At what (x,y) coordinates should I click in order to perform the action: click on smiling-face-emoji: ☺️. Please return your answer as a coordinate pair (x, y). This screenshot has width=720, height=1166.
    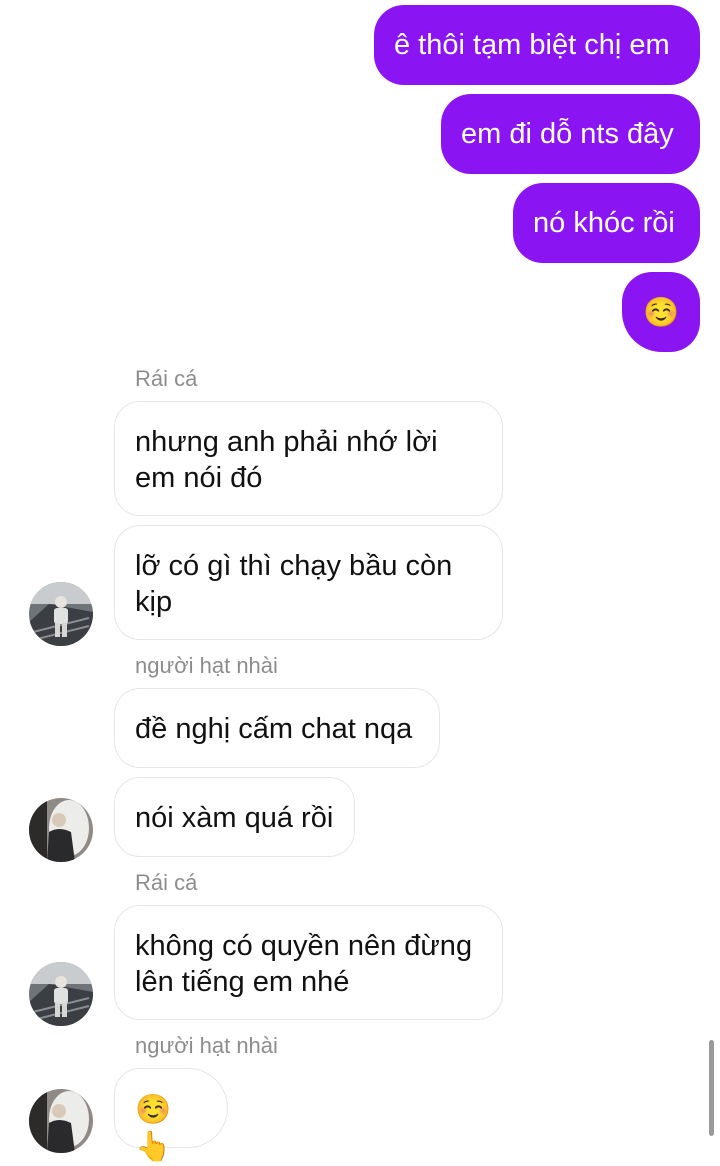
    Looking at the image, I should click on (661, 312).